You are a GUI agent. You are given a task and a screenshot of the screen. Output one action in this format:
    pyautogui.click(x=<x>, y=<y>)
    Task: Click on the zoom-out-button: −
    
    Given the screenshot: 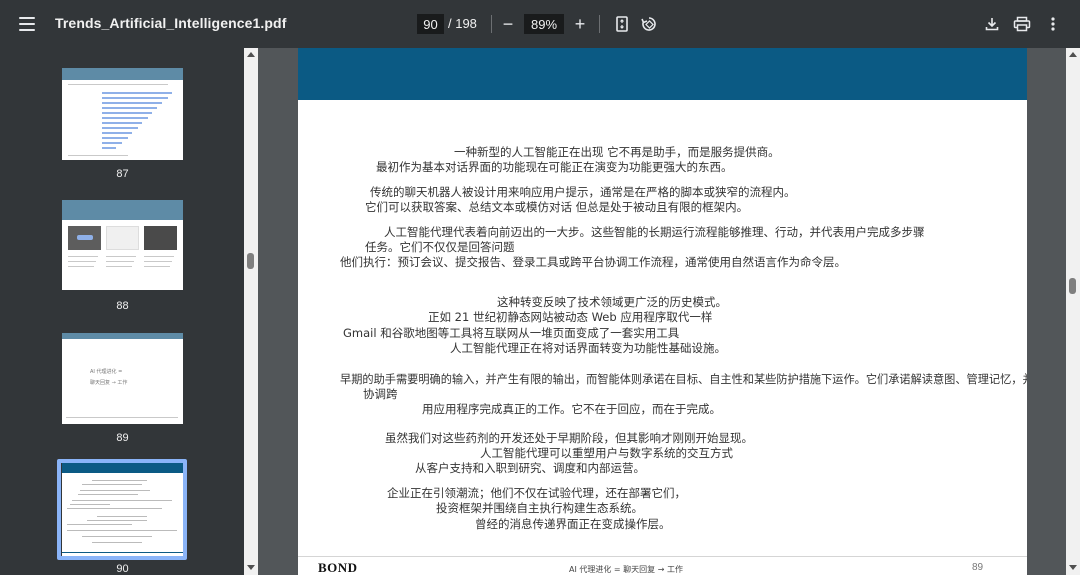 What is the action you would take?
    pyautogui.click(x=508, y=24)
    